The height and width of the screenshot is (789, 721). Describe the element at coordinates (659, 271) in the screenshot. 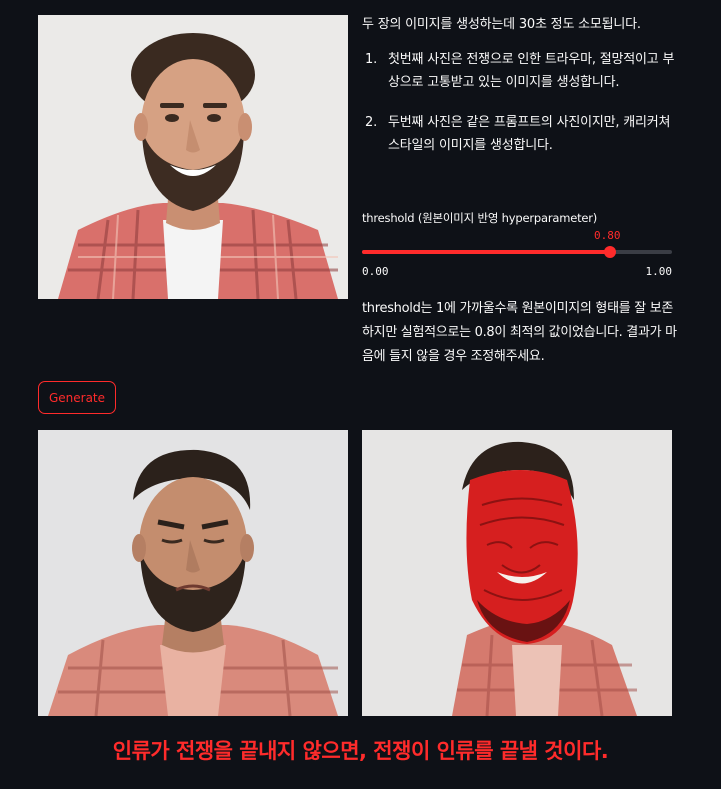

I see `slider-max-label: 1.00` at that location.